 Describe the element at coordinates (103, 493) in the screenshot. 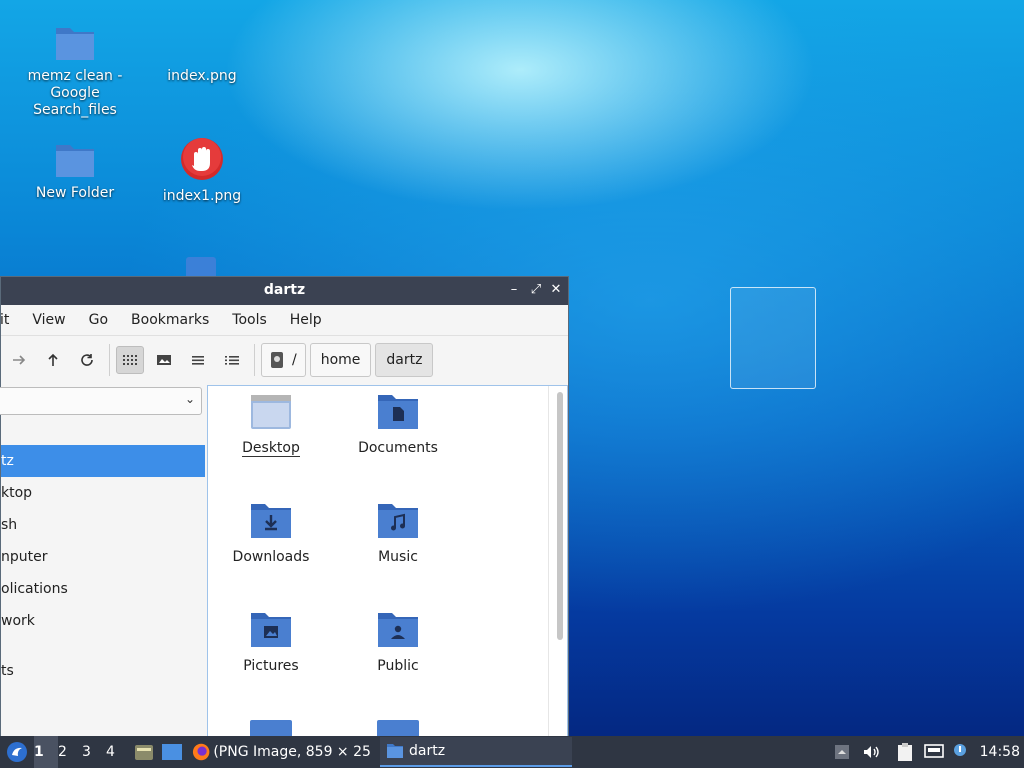

I see `place-item-desktop: ktop` at that location.